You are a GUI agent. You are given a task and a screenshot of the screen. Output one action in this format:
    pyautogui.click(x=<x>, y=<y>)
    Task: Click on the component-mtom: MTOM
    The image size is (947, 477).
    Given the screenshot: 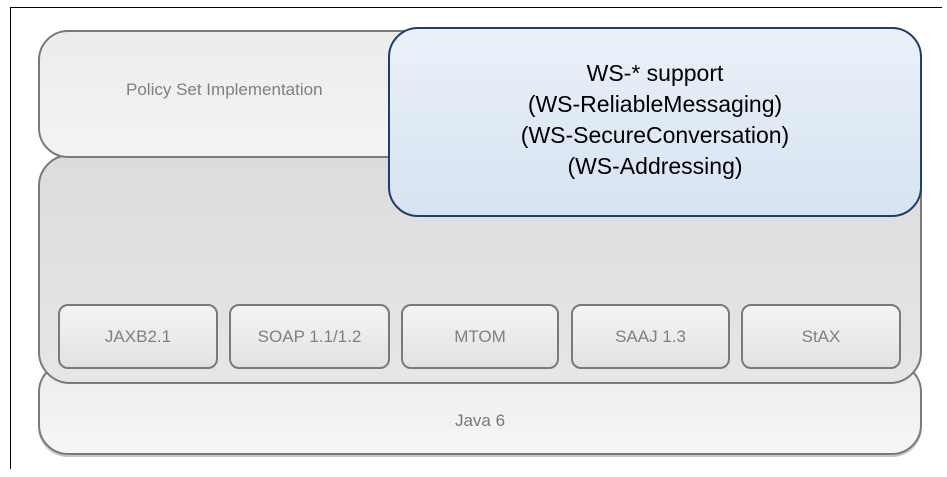 What is the action you would take?
    pyautogui.click(x=480, y=336)
    